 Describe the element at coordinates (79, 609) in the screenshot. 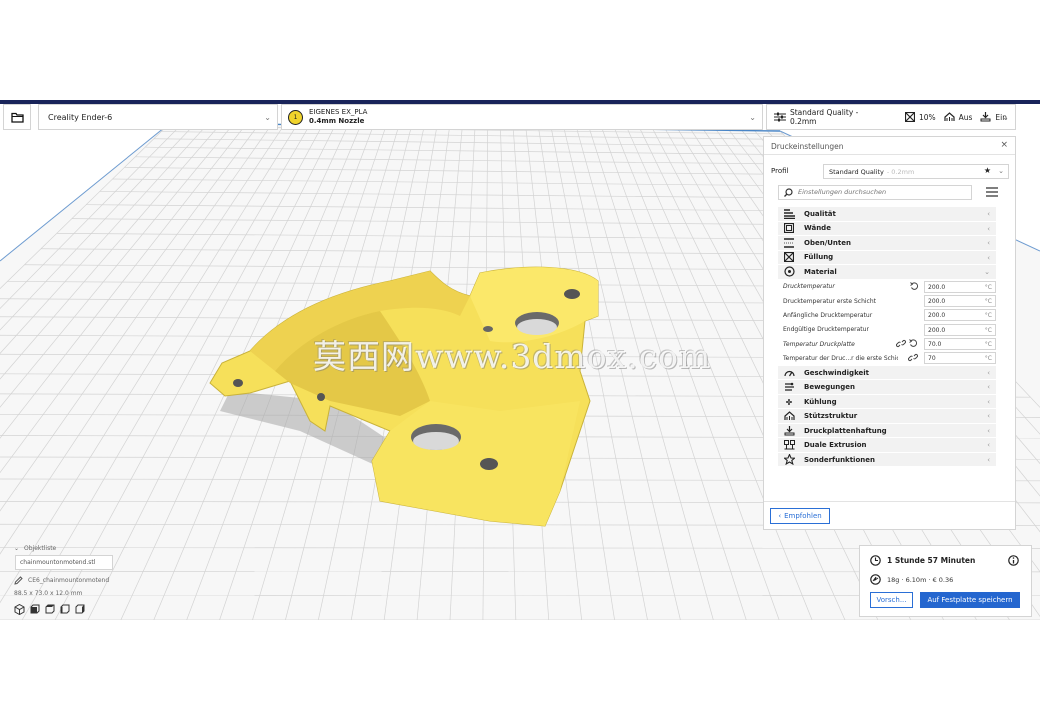

I see `view-right-icon` at that location.